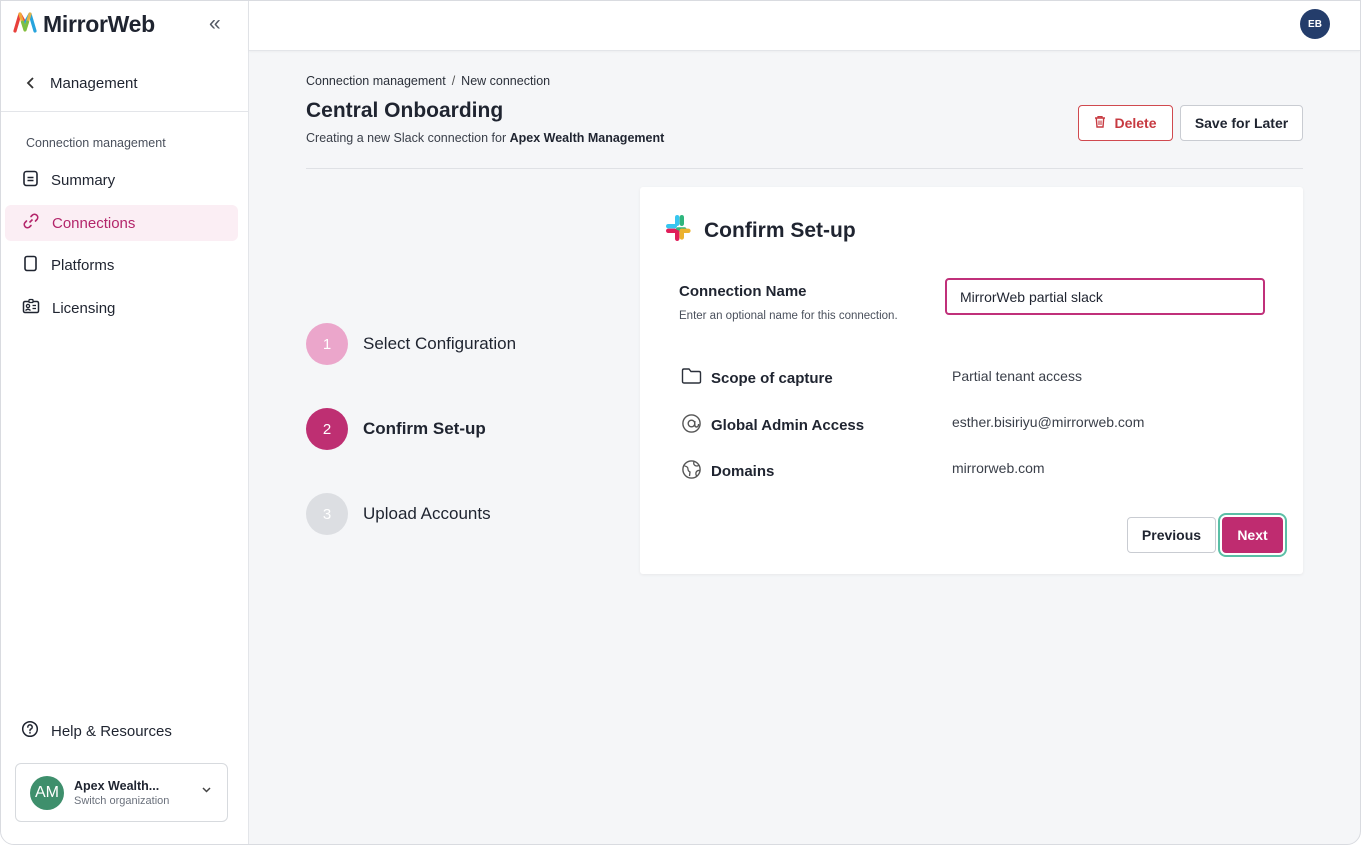 The image size is (1362, 846). I want to click on card-title-text: Confirm Set-up, so click(780, 230).